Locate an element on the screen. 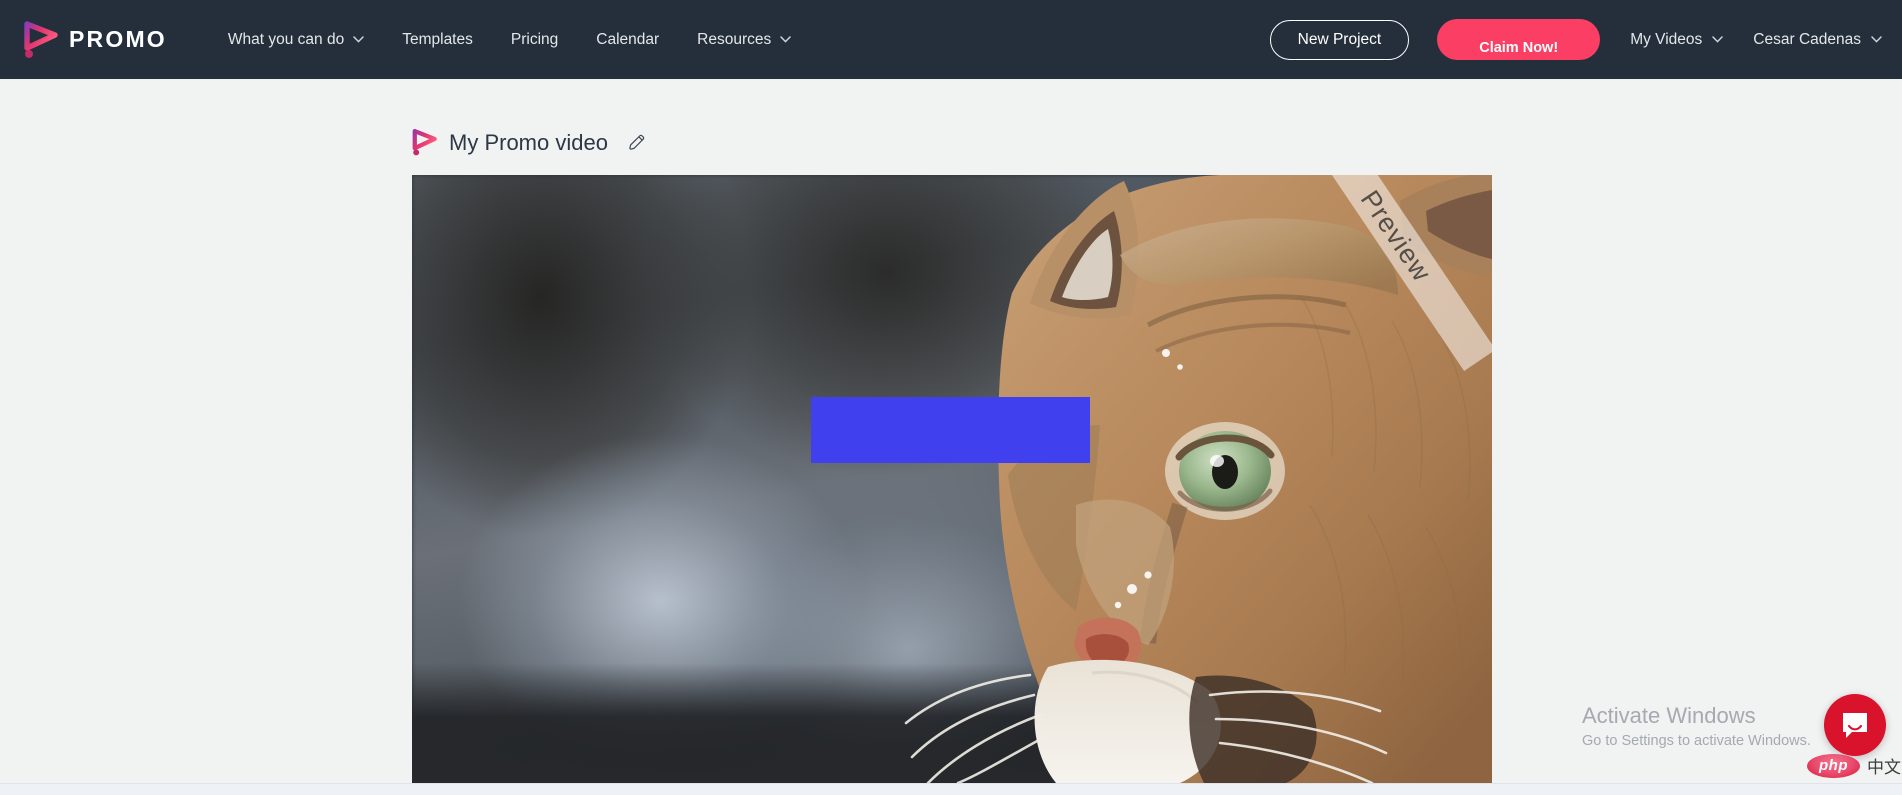 The height and width of the screenshot is (795, 1902). nav-item-label: Templates is located at coordinates (437, 39).